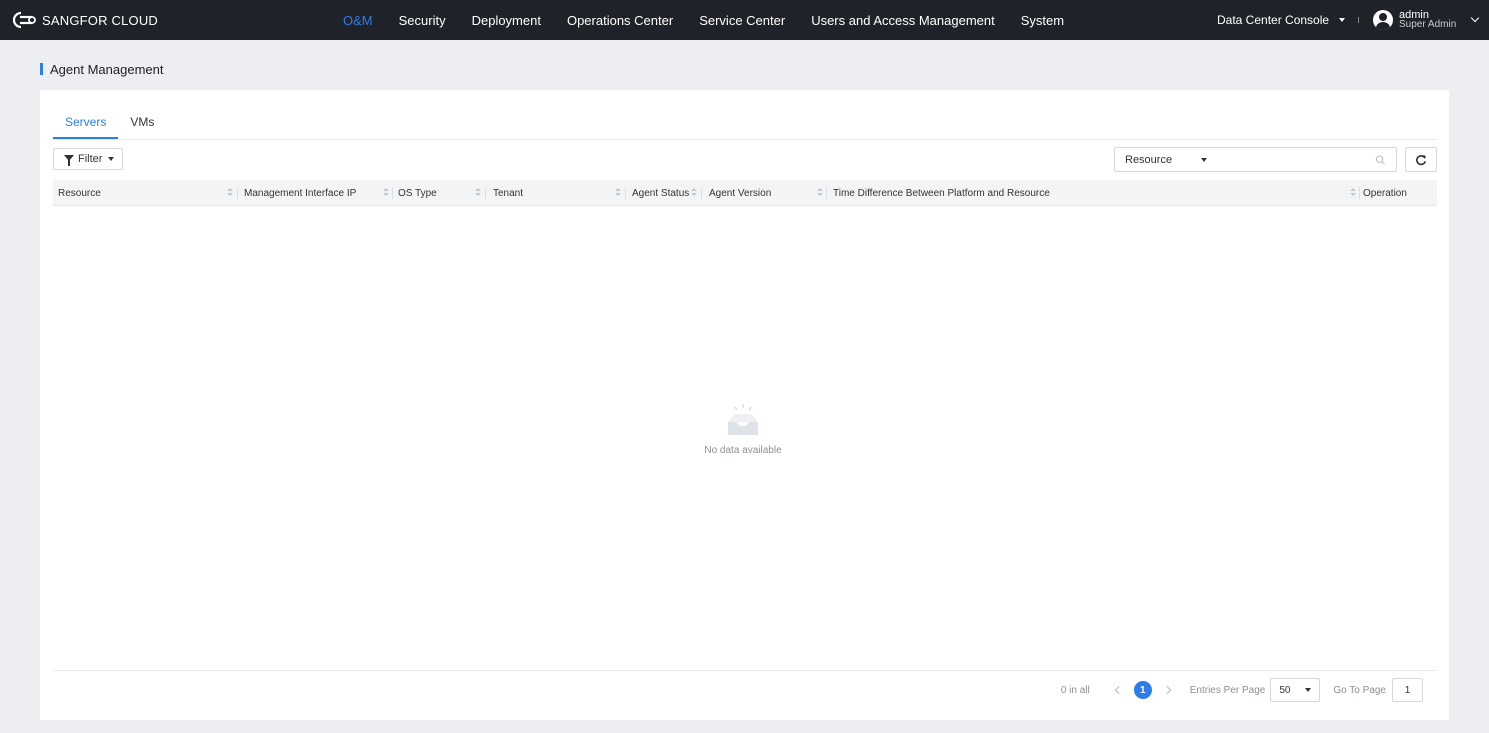  What do you see at coordinates (358, 20) in the screenshot?
I see `nav-item-om: O&M` at bounding box center [358, 20].